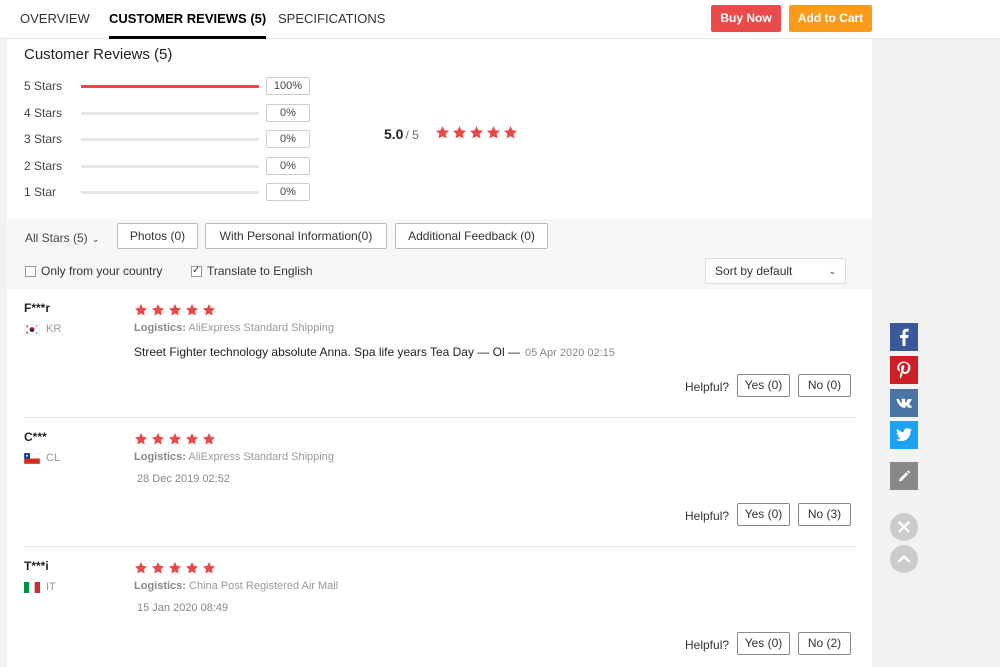 The height and width of the screenshot is (667, 1000). Describe the element at coordinates (471, 236) in the screenshot. I see `additional-feedback-filter-button: Additional Feedback (0)` at that location.